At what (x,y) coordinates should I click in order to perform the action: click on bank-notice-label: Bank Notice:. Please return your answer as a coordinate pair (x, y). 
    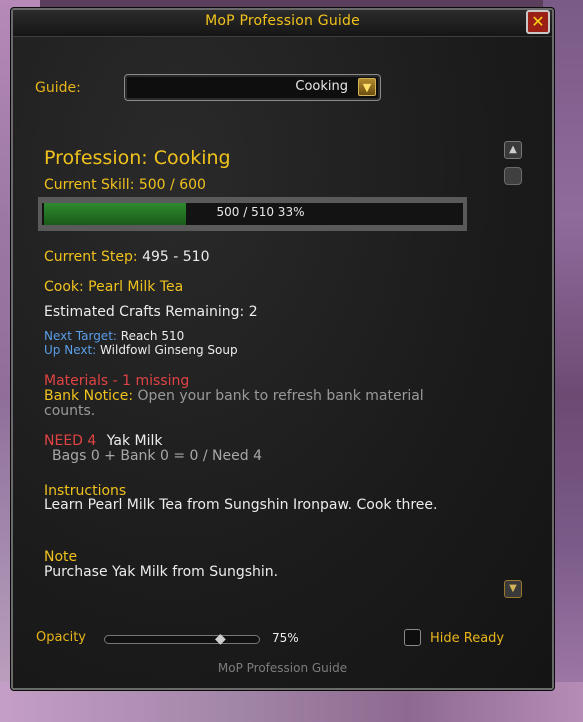
    Looking at the image, I should click on (89, 396).